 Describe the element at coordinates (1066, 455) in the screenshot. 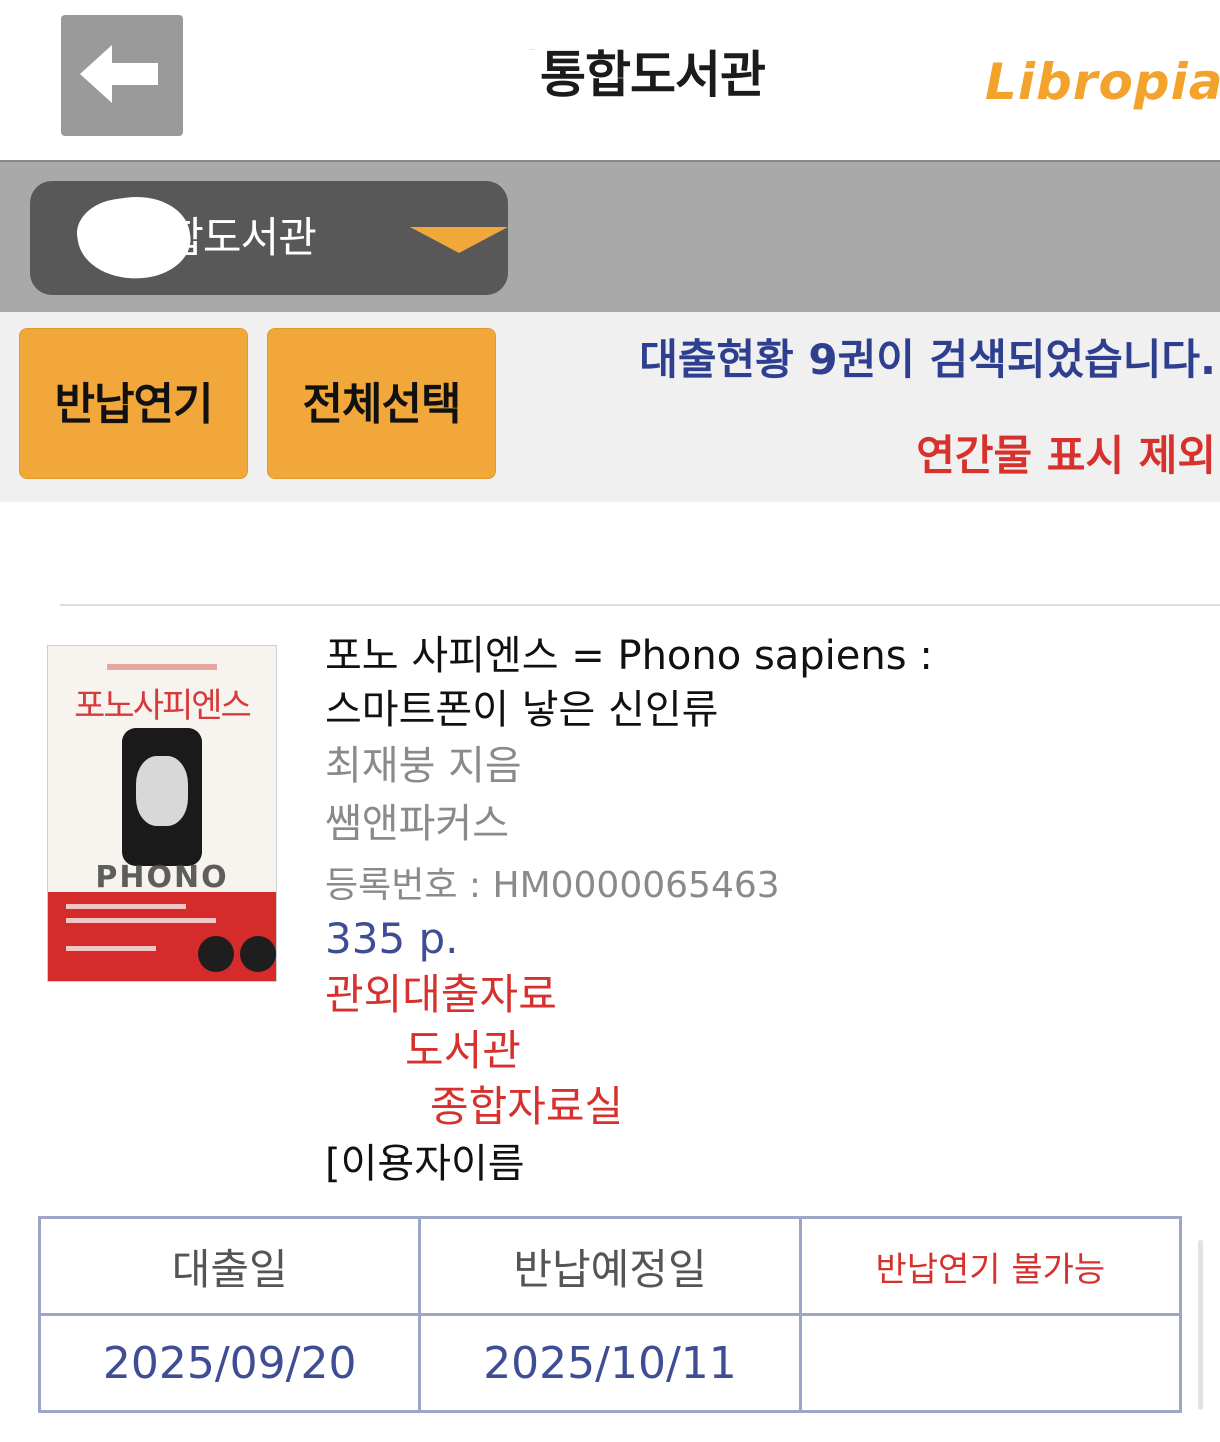

I see `serial-excluded-note: 연간물 표시 제외` at that location.